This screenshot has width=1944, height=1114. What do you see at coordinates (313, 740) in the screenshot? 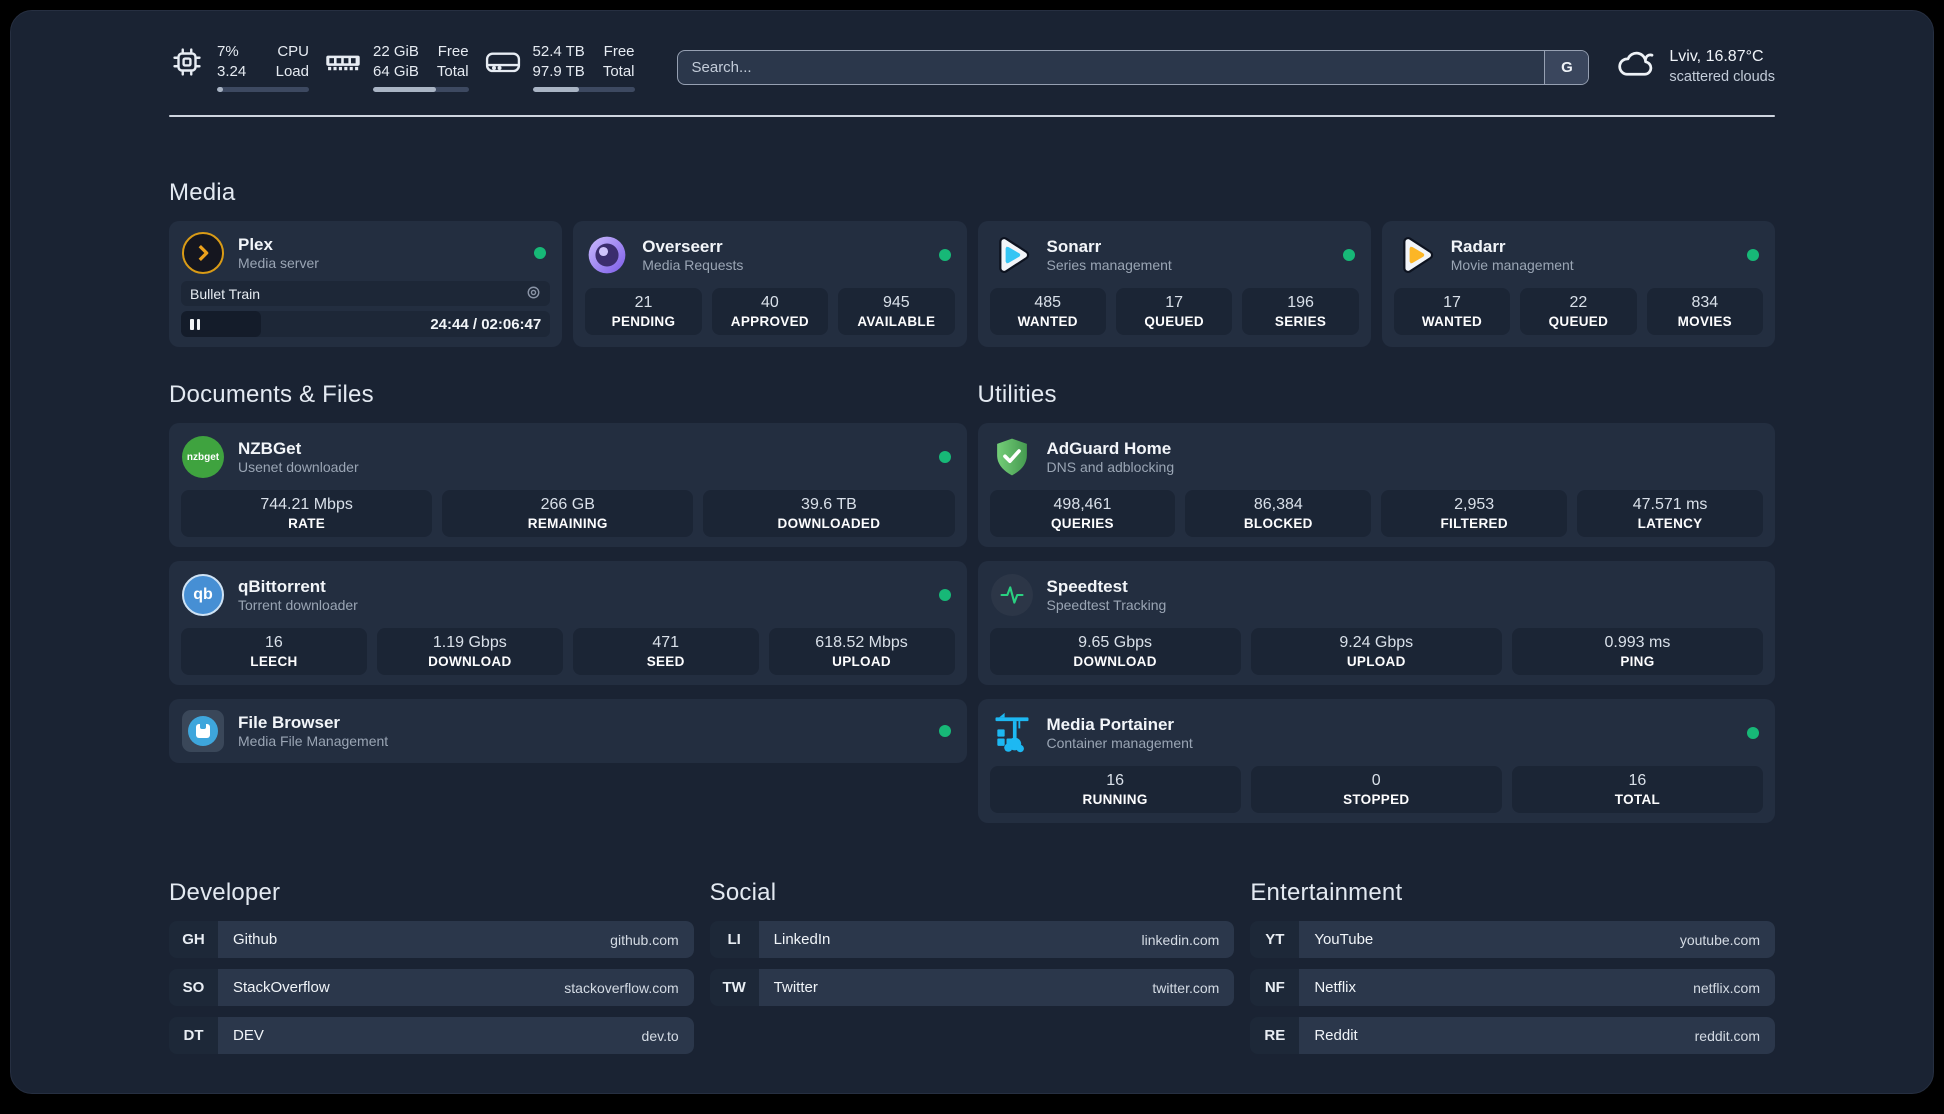
I see `app-description: Media File Management` at bounding box center [313, 740].